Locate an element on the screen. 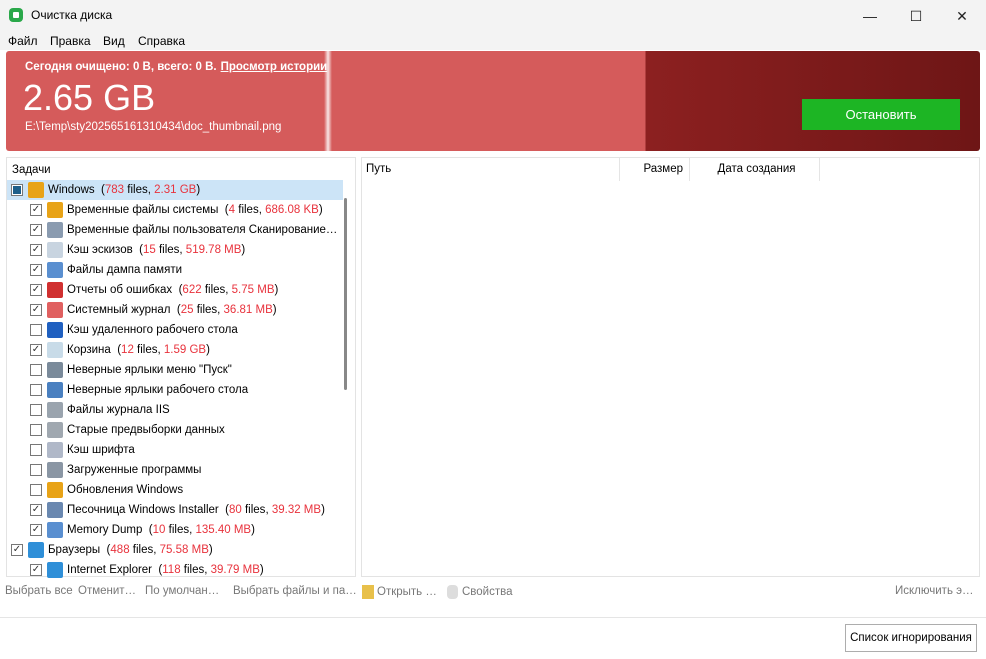  task-row: Неверные ярлыки рабочего стола is located at coordinates (175, 390).